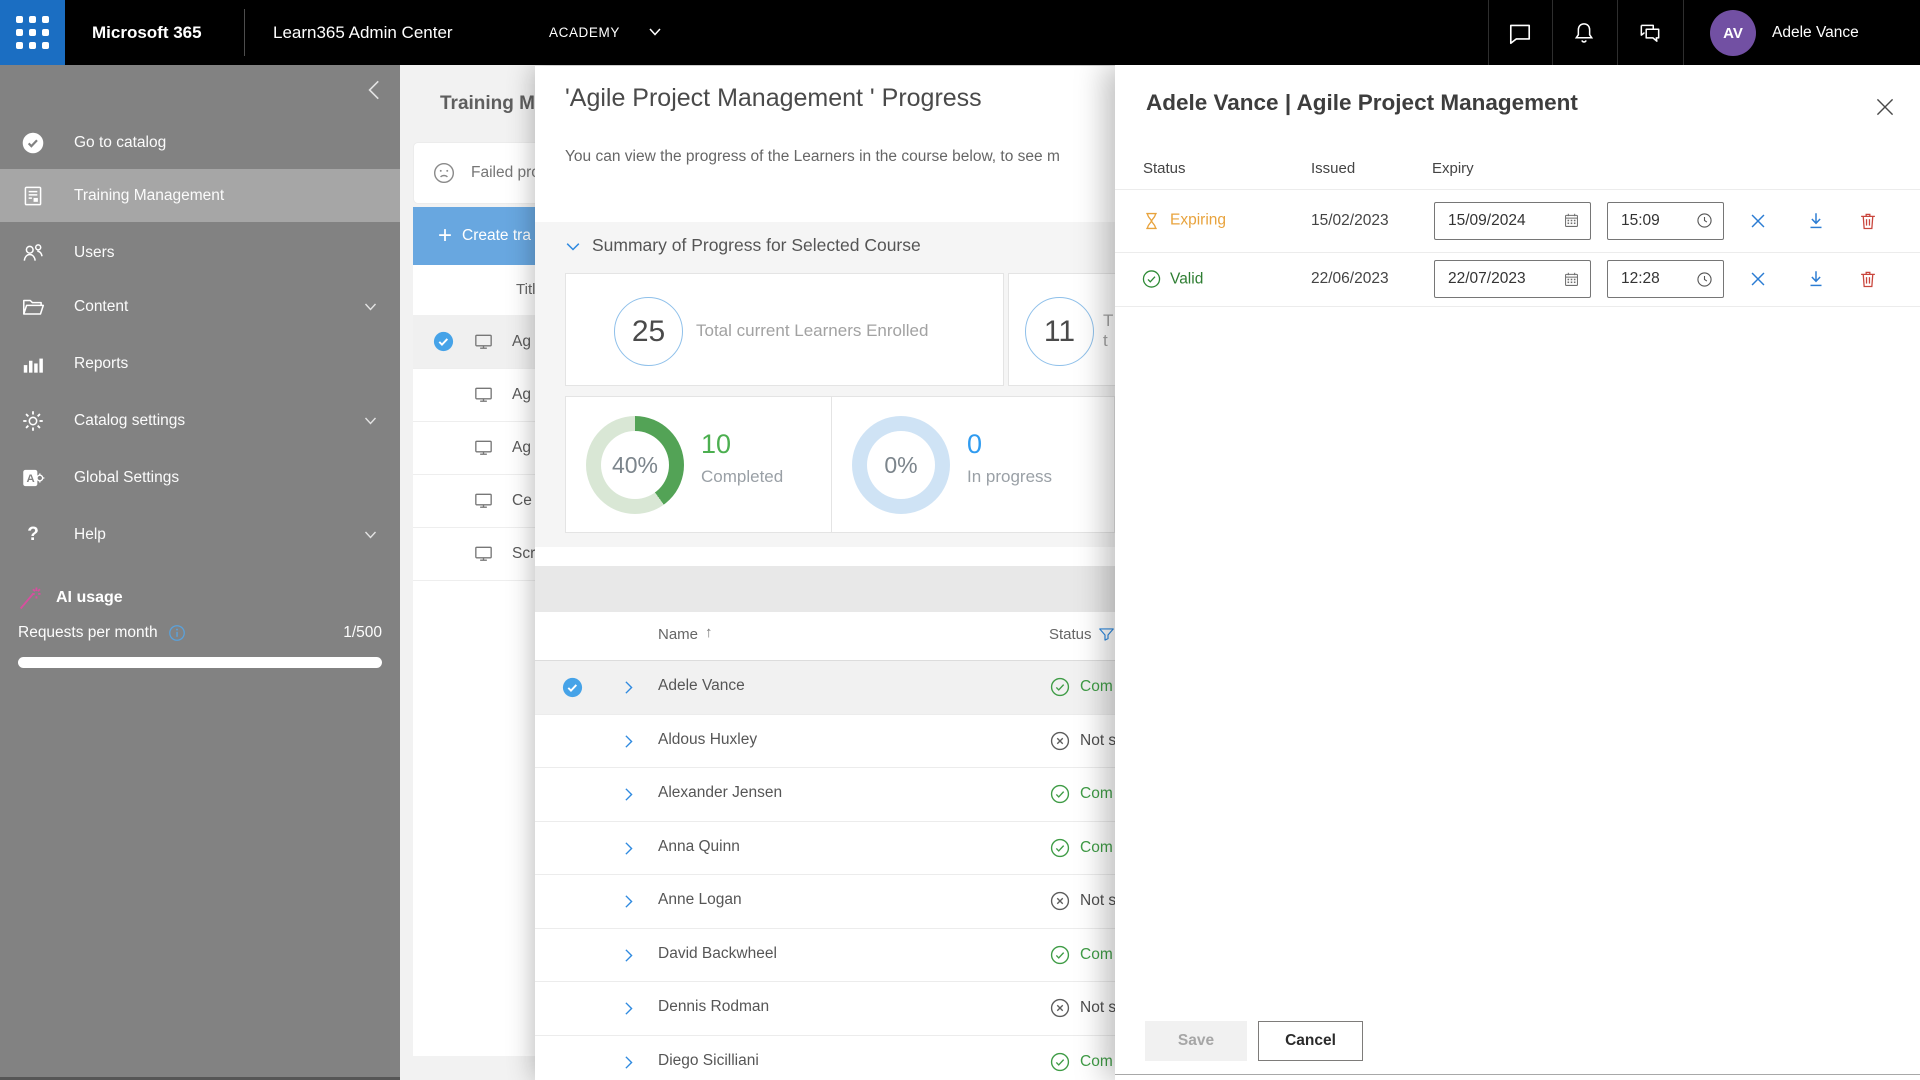 This screenshot has width=1920, height=1080. Describe the element at coordinates (1059, 331) in the screenshot. I see `stat-value-circle: 11` at that location.